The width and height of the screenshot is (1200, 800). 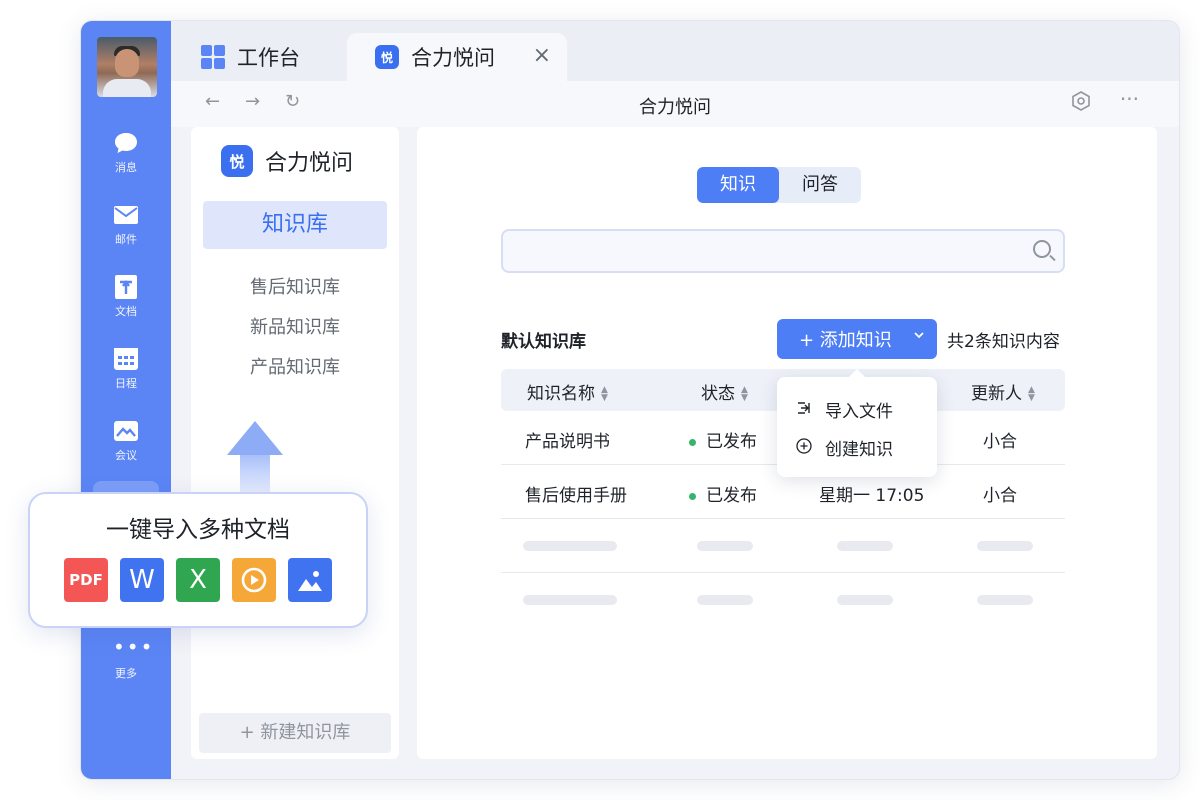 I want to click on rail-label: 会议, so click(x=126, y=455).